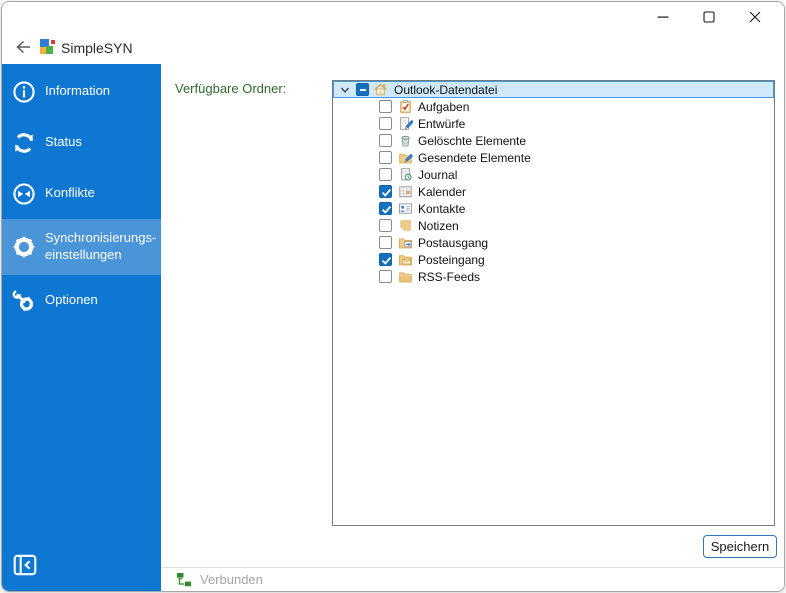 The height and width of the screenshot is (593, 786). What do you see at coordinates (24, 247) in the screenshot?
I see `gear-icon` at bounding box center [24, 247].